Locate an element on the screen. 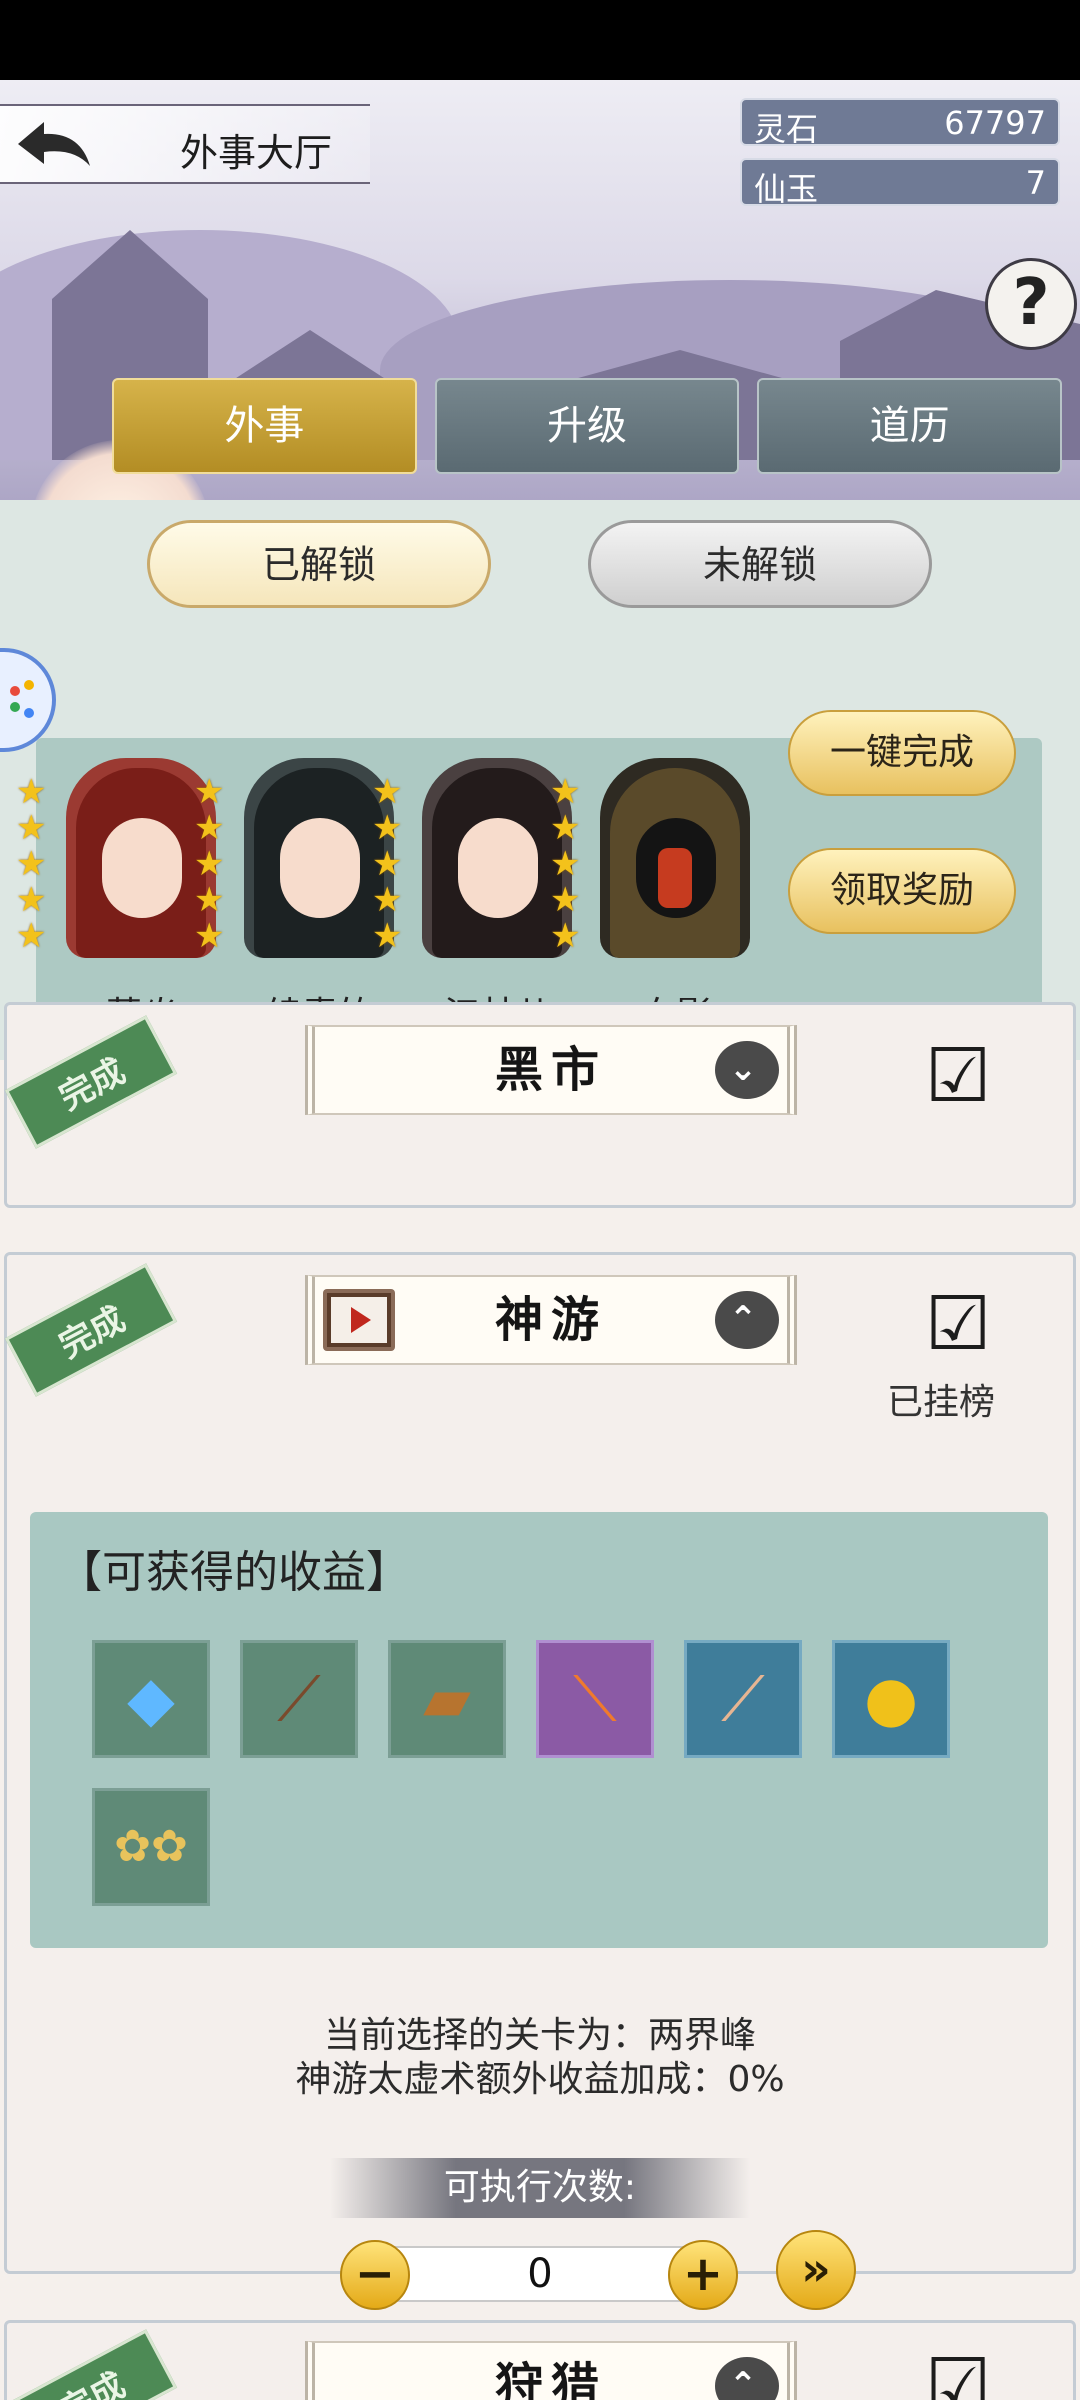 Image resolution: width=1080 pixels, height=2400 pixels. branch-icon: ⟋ is located at coordinates (299, 1699).